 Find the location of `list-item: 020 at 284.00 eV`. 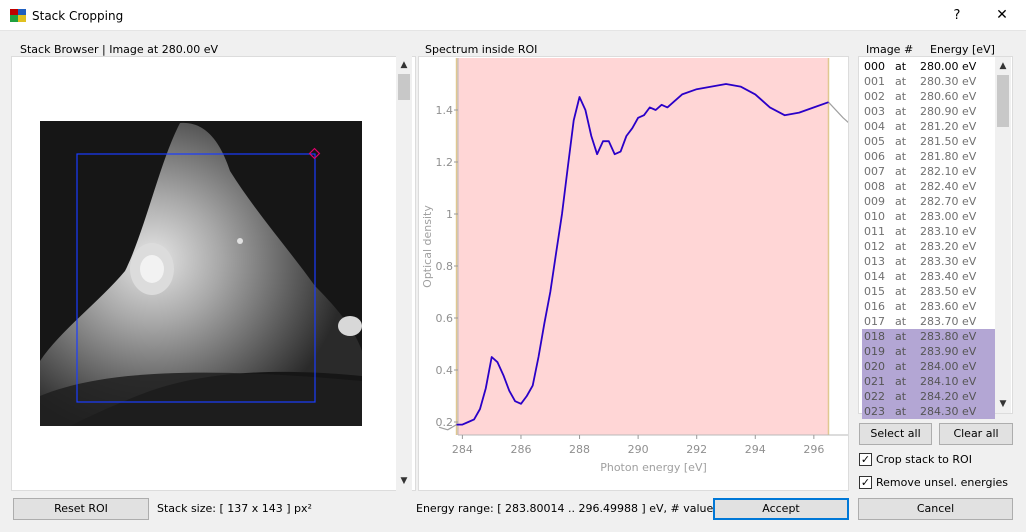

list-item: 020 at 284.00 eV is located at coordinates (928, 366).